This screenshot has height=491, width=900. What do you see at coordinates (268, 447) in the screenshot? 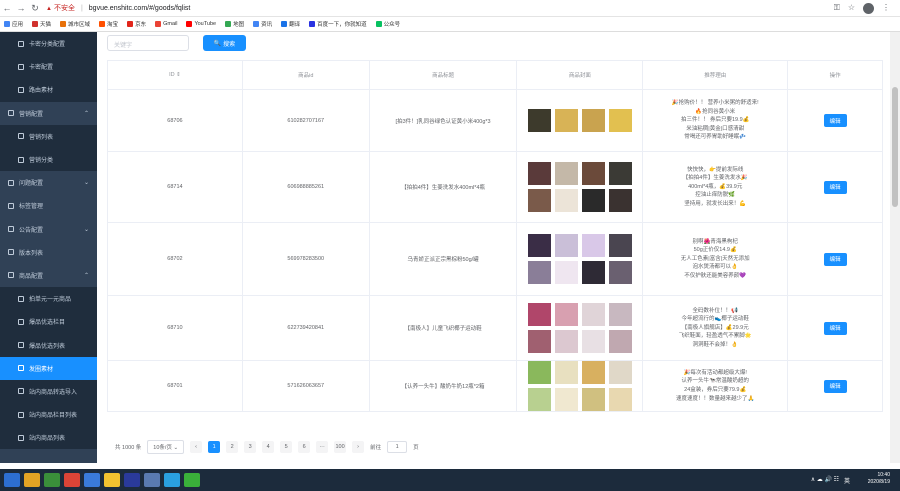
I see `page-number: 4` at bounding box center [268, 447].